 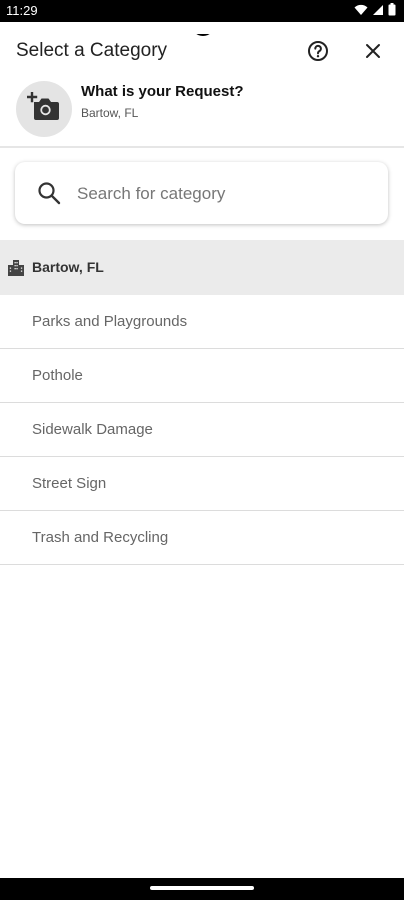 I want to click on category-item-pothole: Pothole, so click(x=202, y=376).